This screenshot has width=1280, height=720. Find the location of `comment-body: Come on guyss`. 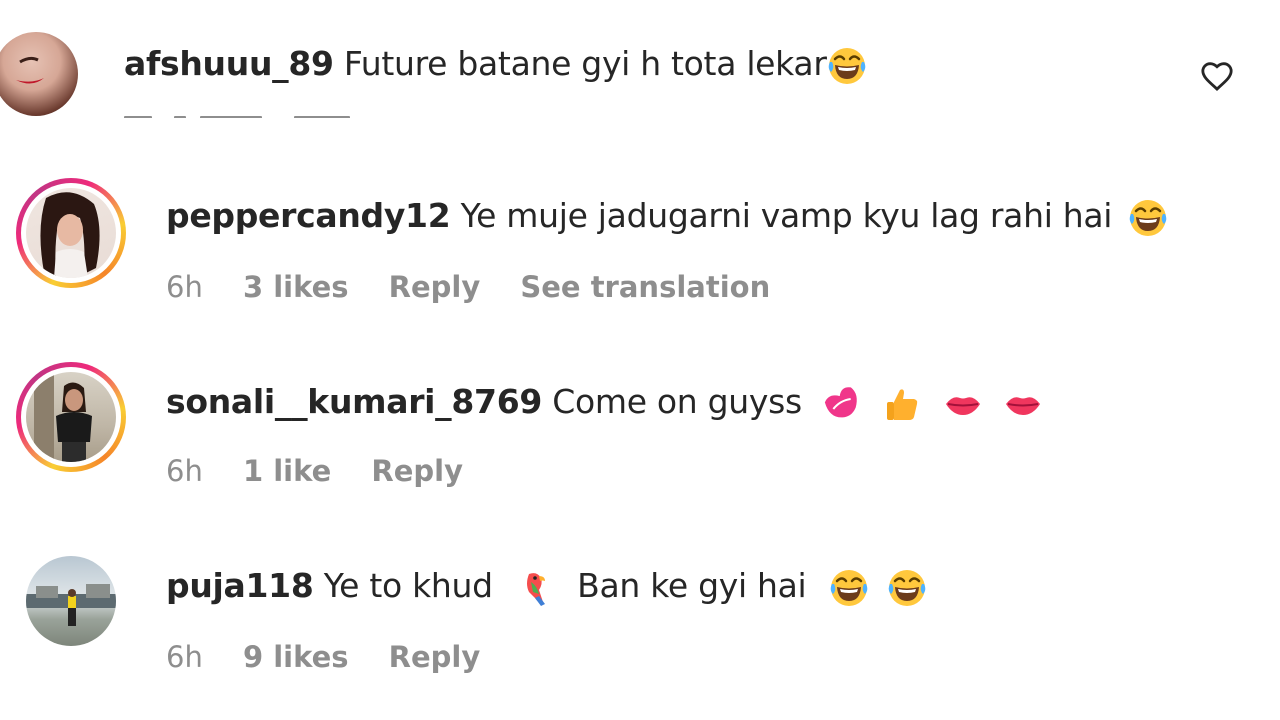

comment-body: Come on guyss is located at coordinates (677, 401).